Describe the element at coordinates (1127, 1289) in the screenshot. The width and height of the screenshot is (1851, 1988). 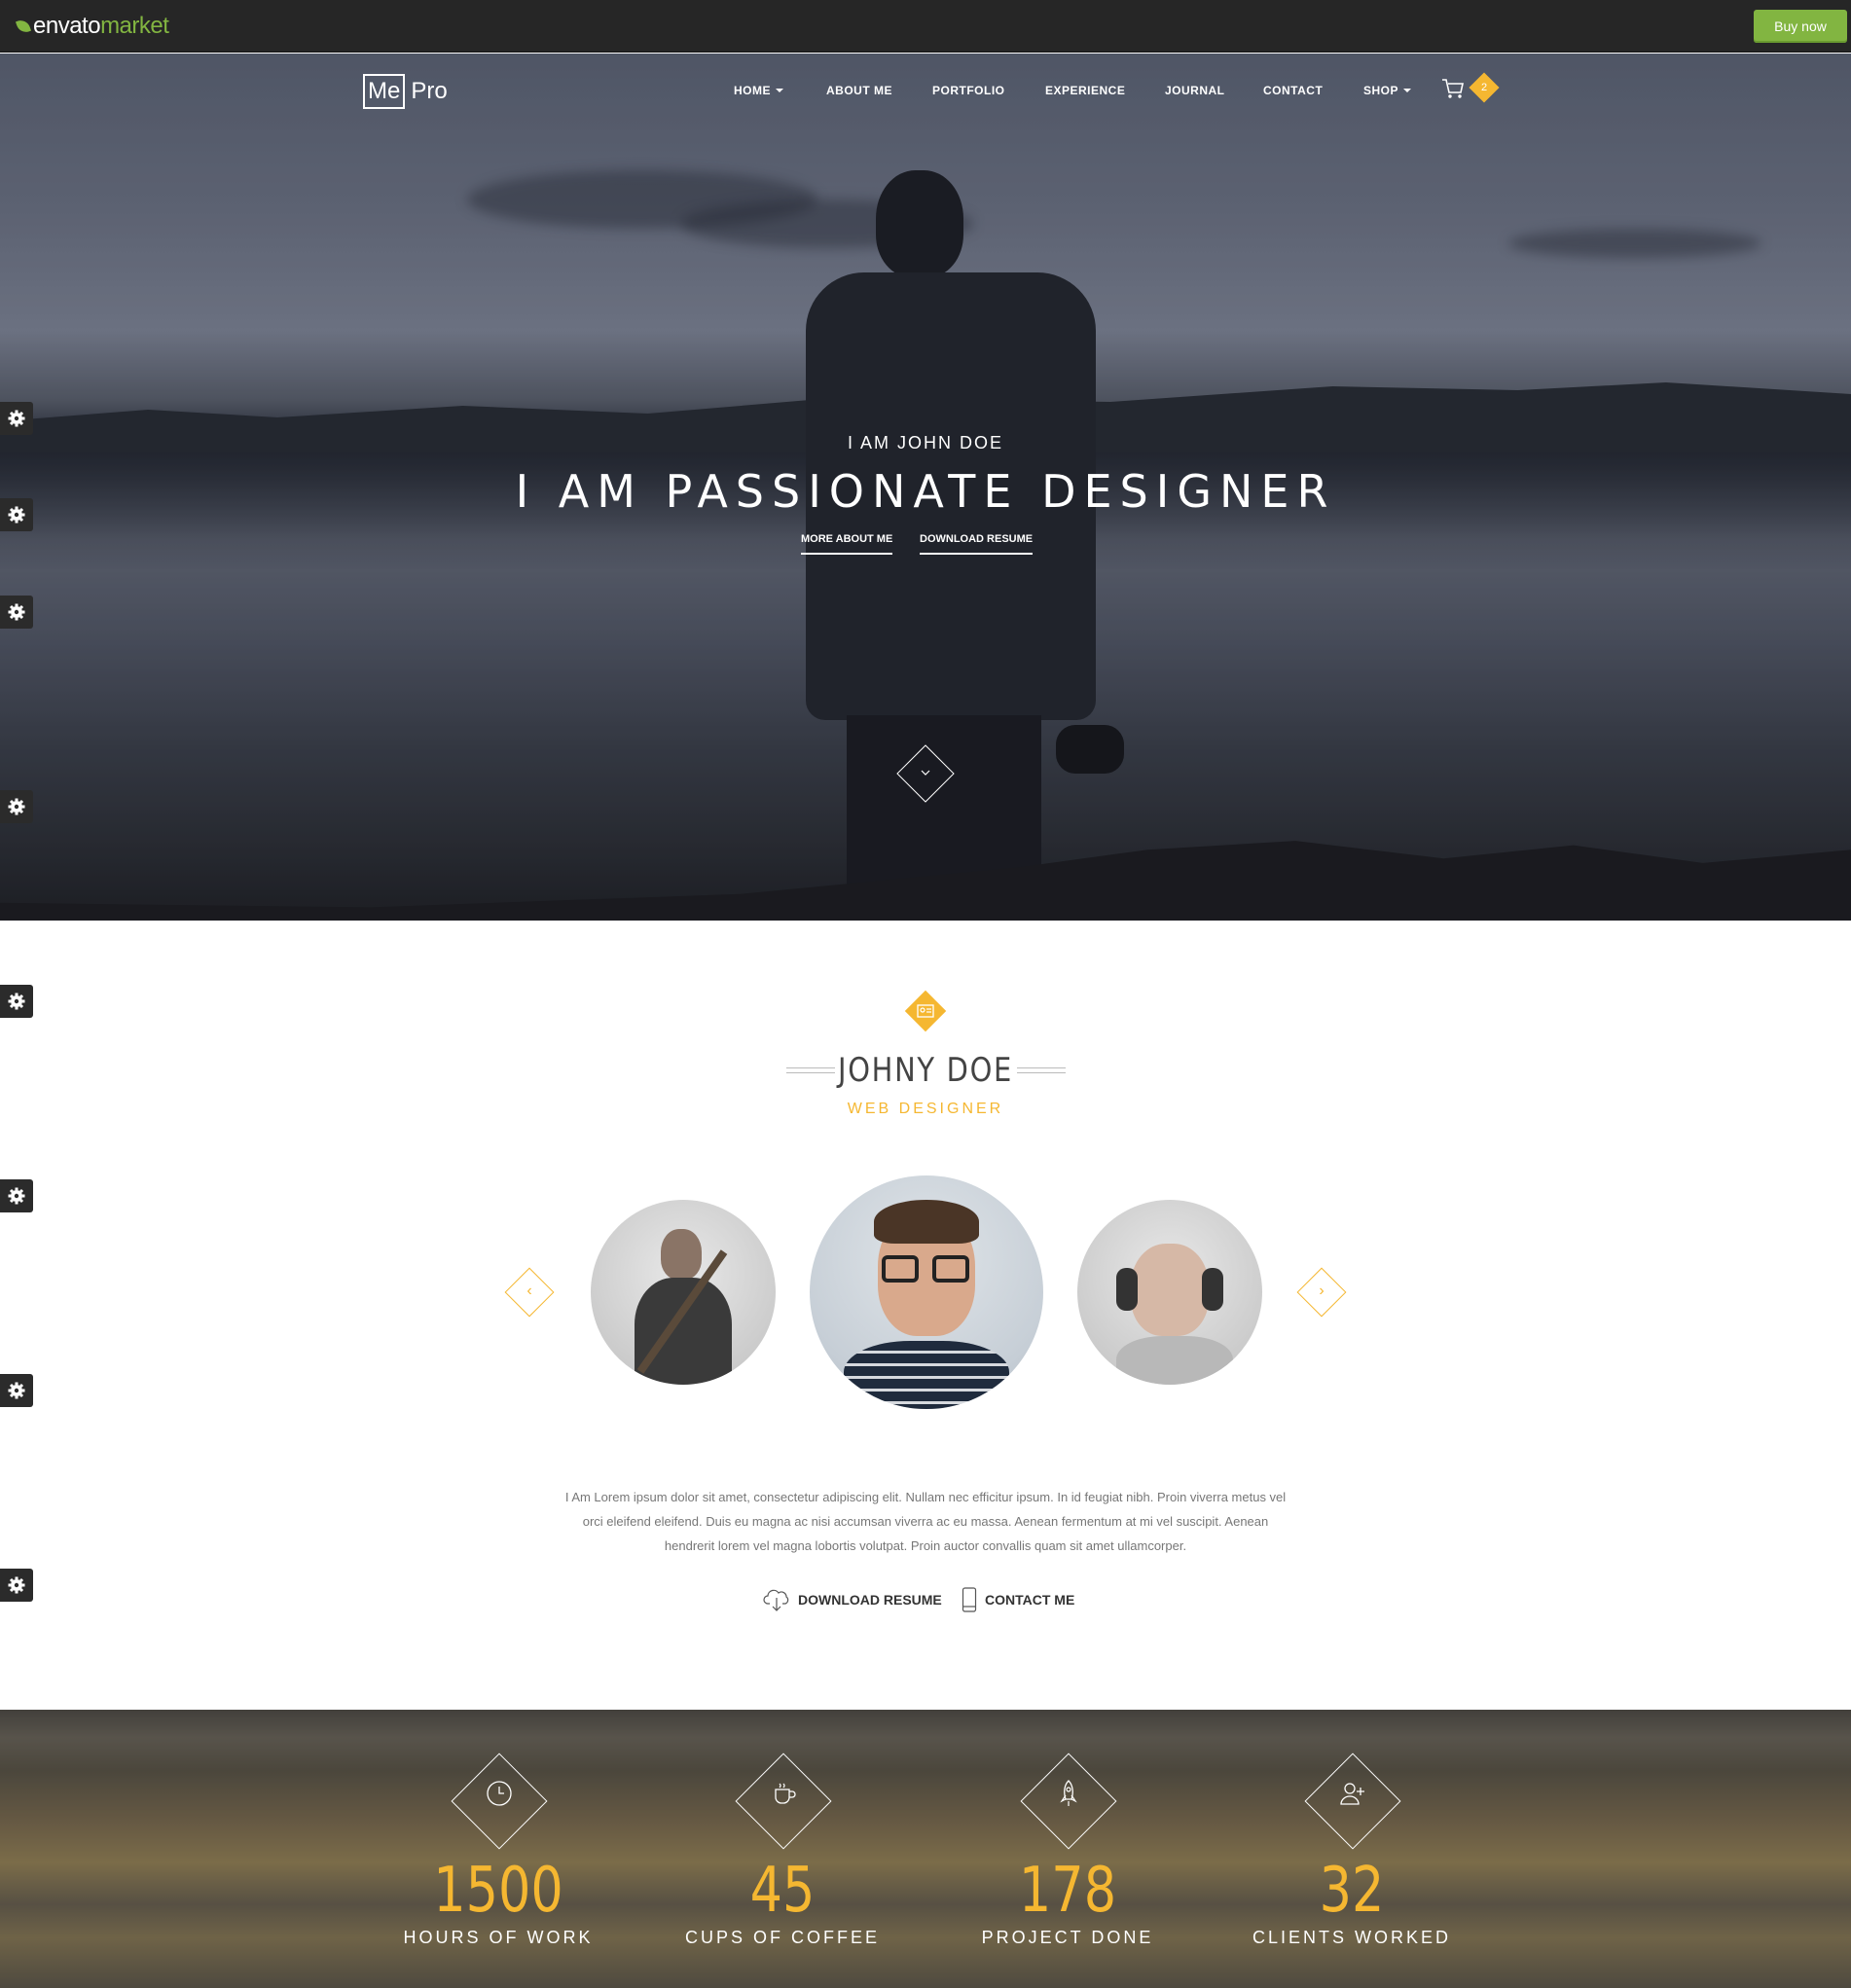
I see `headphone-left` at that location.